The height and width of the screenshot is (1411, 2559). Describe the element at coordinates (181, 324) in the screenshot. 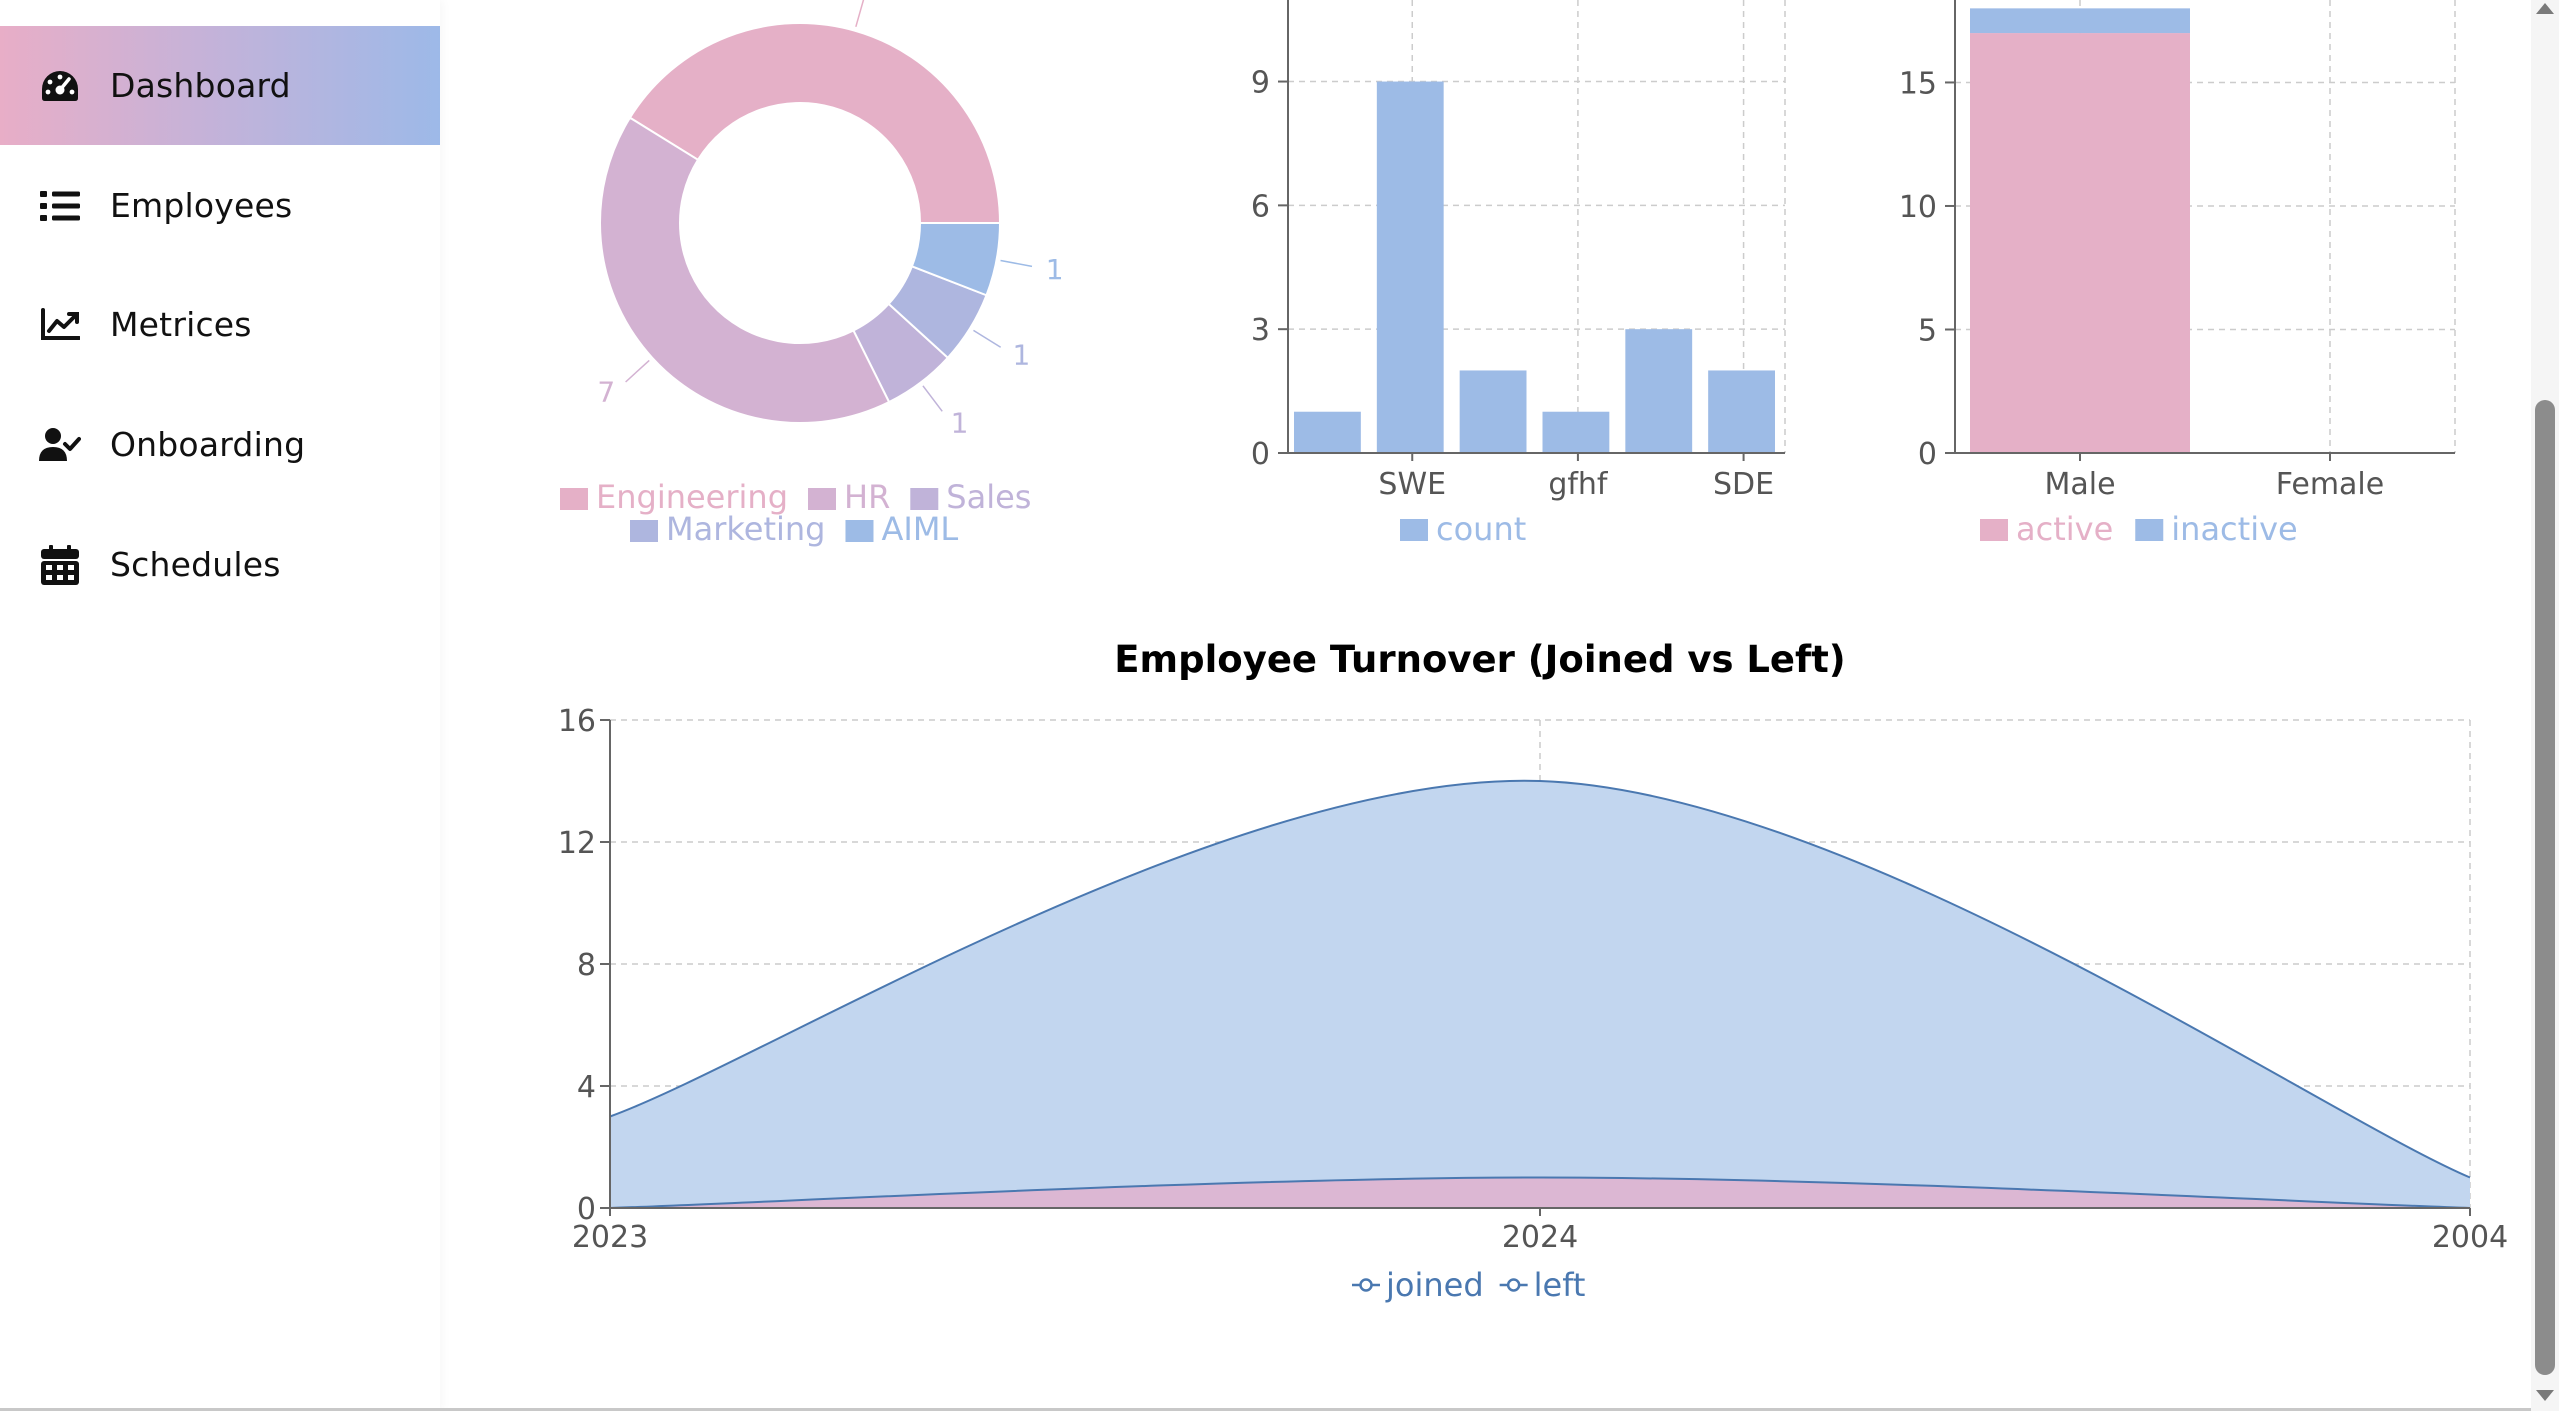

I see `sidebar-item-label: Metrices` at that location.